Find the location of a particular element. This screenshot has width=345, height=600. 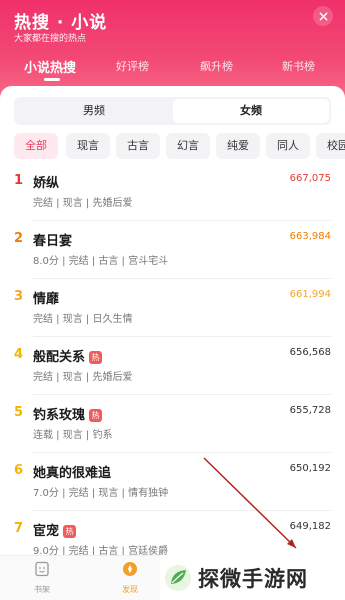

ranking-tabs: 小说热搜 好评榜 飙升榜 新书榜 is located at coordinates (172, 70).